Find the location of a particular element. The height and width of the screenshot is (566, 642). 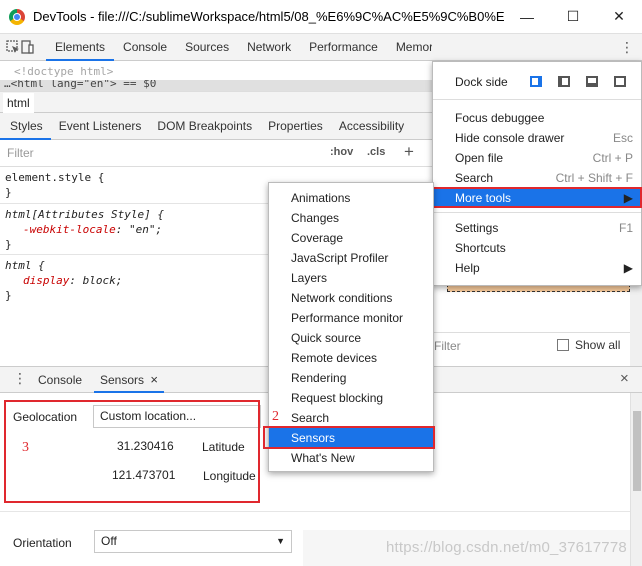

show-all-checkbox is located at coordinates (563, 345).